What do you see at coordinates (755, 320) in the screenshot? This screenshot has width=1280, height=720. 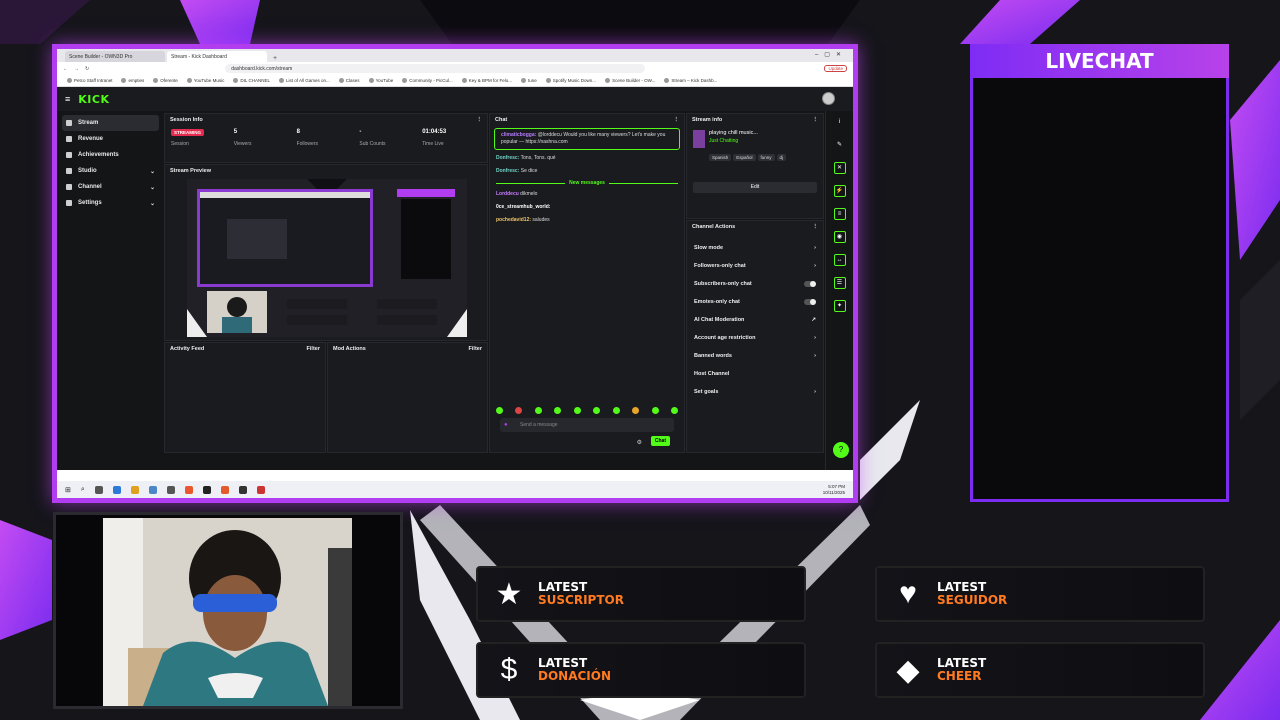 I see `channel-action-ai-chat-moderation: AI Chat Moderation ↗` at bounding box center [755, 320].